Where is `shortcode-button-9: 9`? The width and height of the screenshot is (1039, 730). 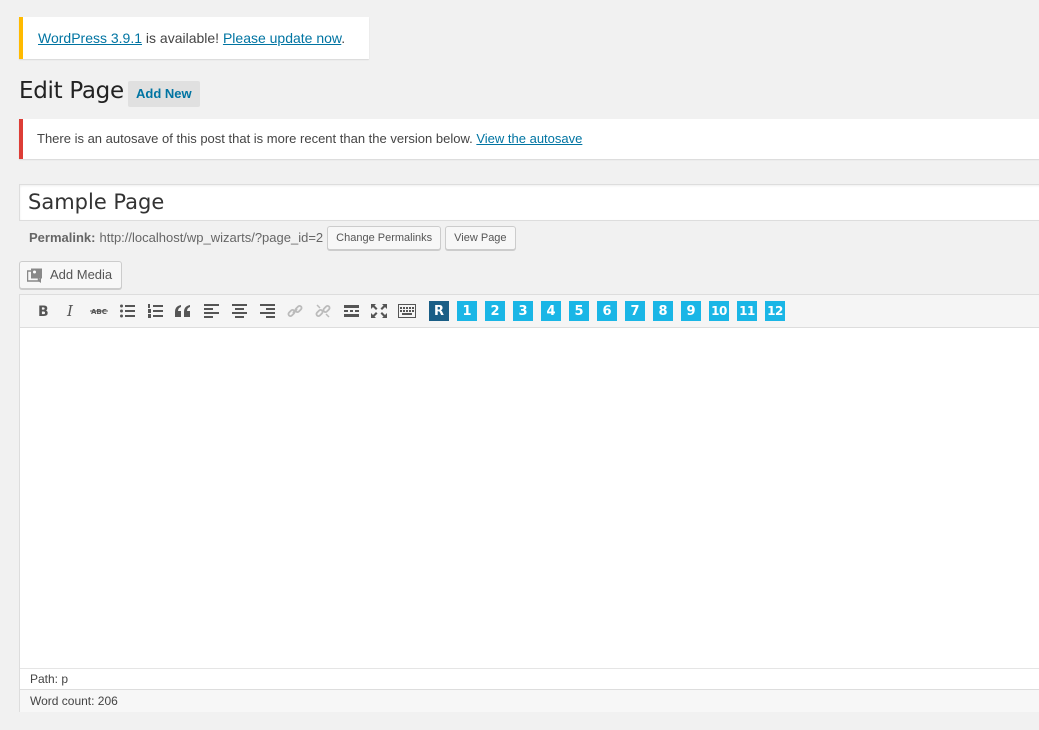 shortcode-button-9: 9 is located at coordinates (691, 311).